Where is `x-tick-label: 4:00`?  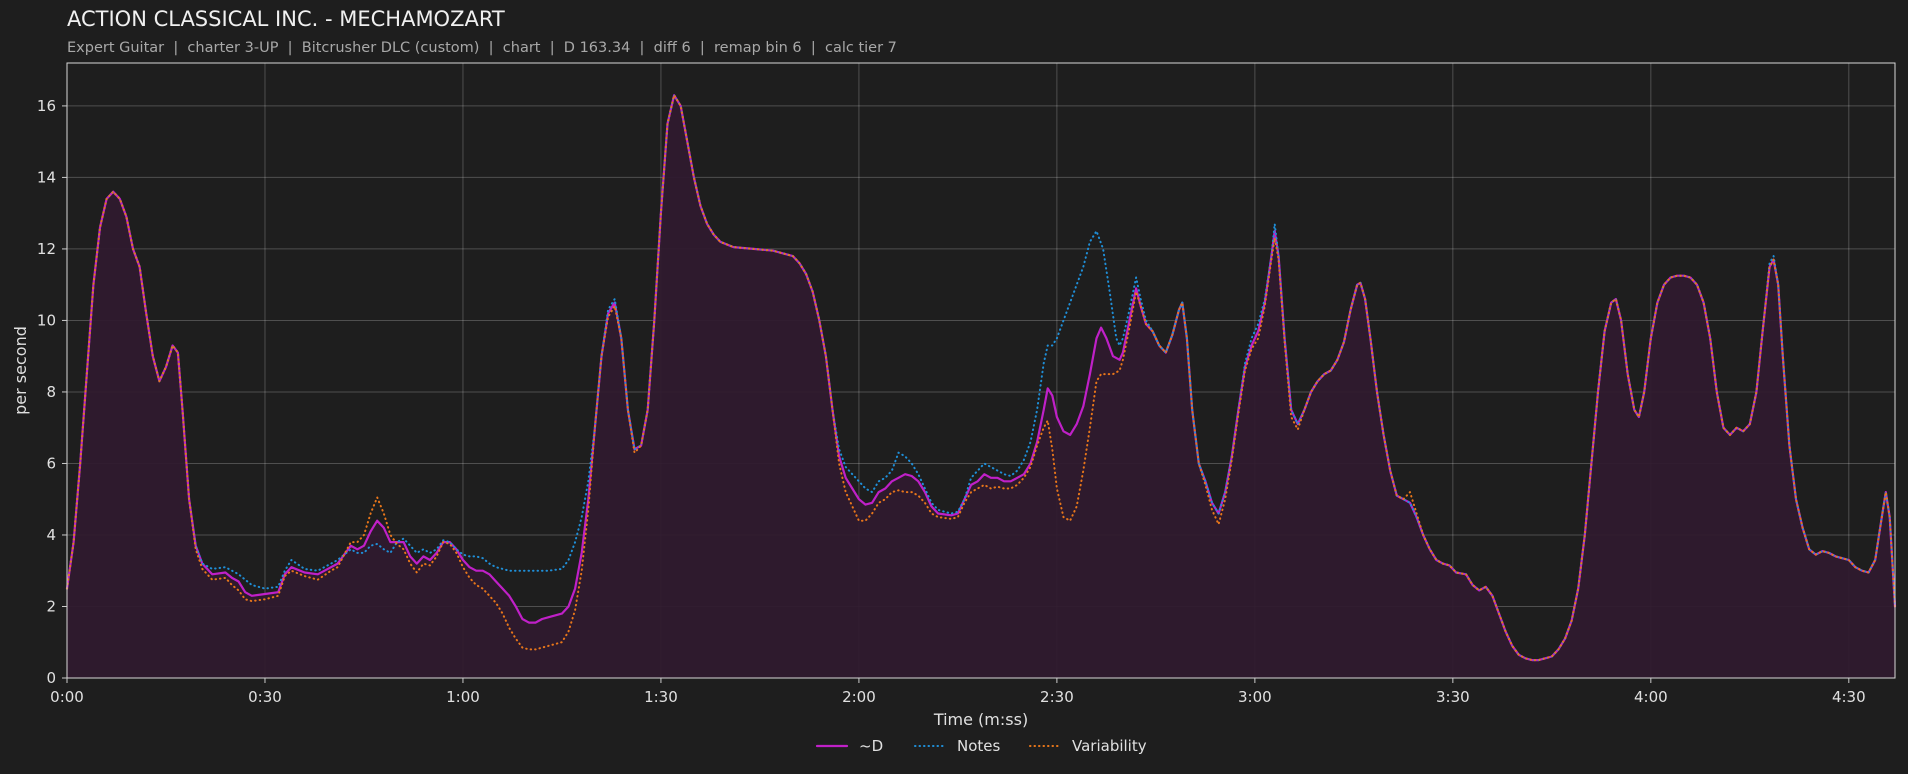
x-tick-label: 4:00 is located at coordinates (1651, 697).